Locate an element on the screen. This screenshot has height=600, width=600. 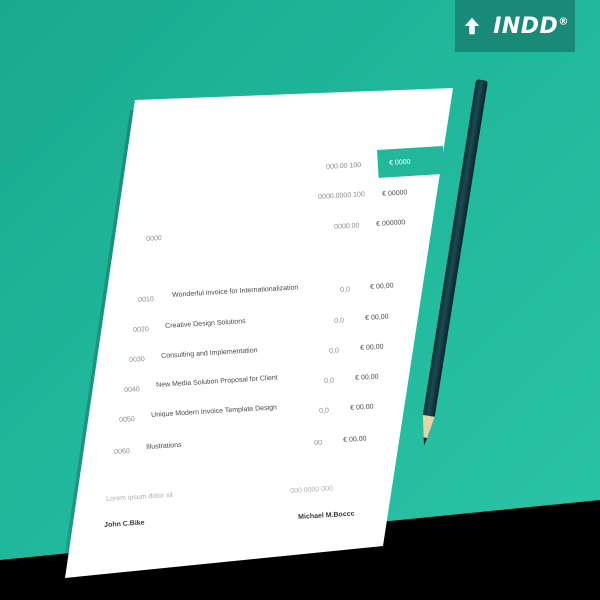
item-no: 0050 is located at coordinates (127, 420).